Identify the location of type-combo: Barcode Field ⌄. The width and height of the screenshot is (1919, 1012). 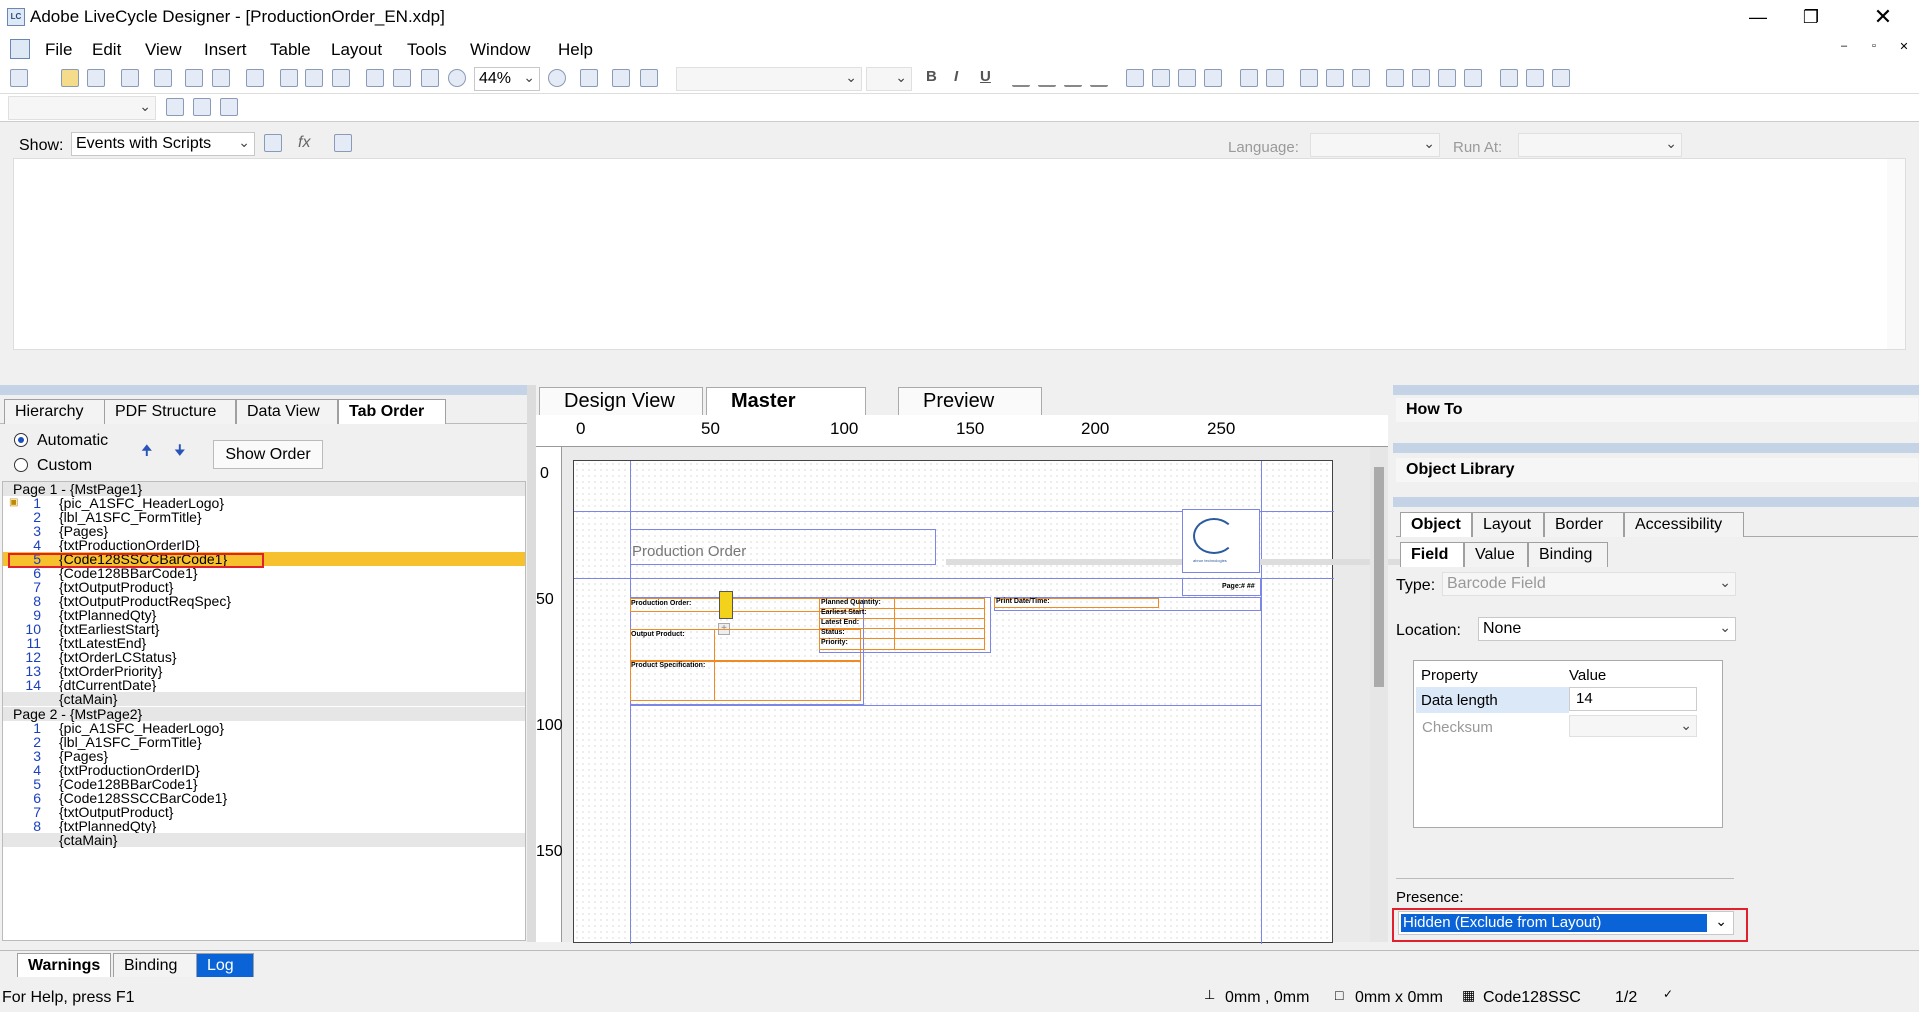
(1589, 584).